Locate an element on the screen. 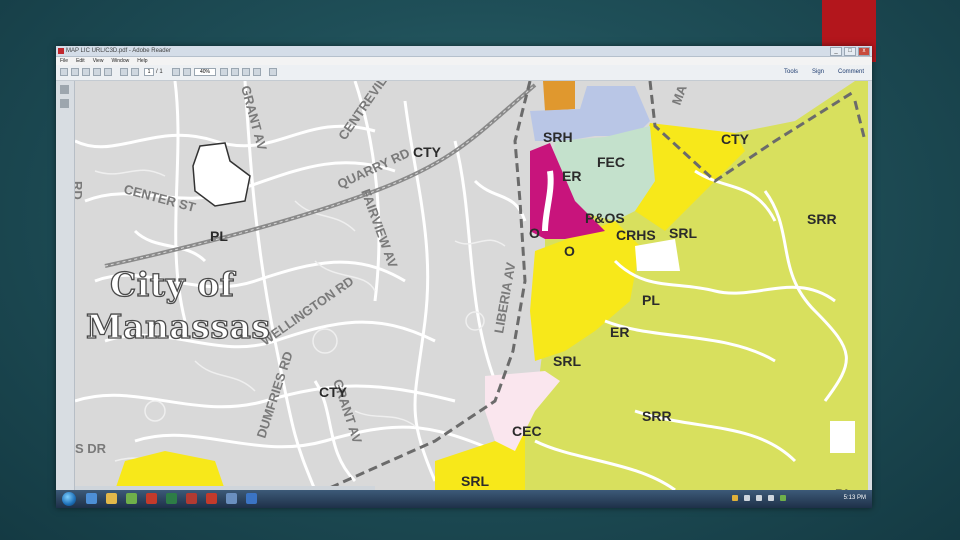 This screenshot has height=540, width=960. menu-bar: File Edit View Window Help is located at coordinates (464, 61).